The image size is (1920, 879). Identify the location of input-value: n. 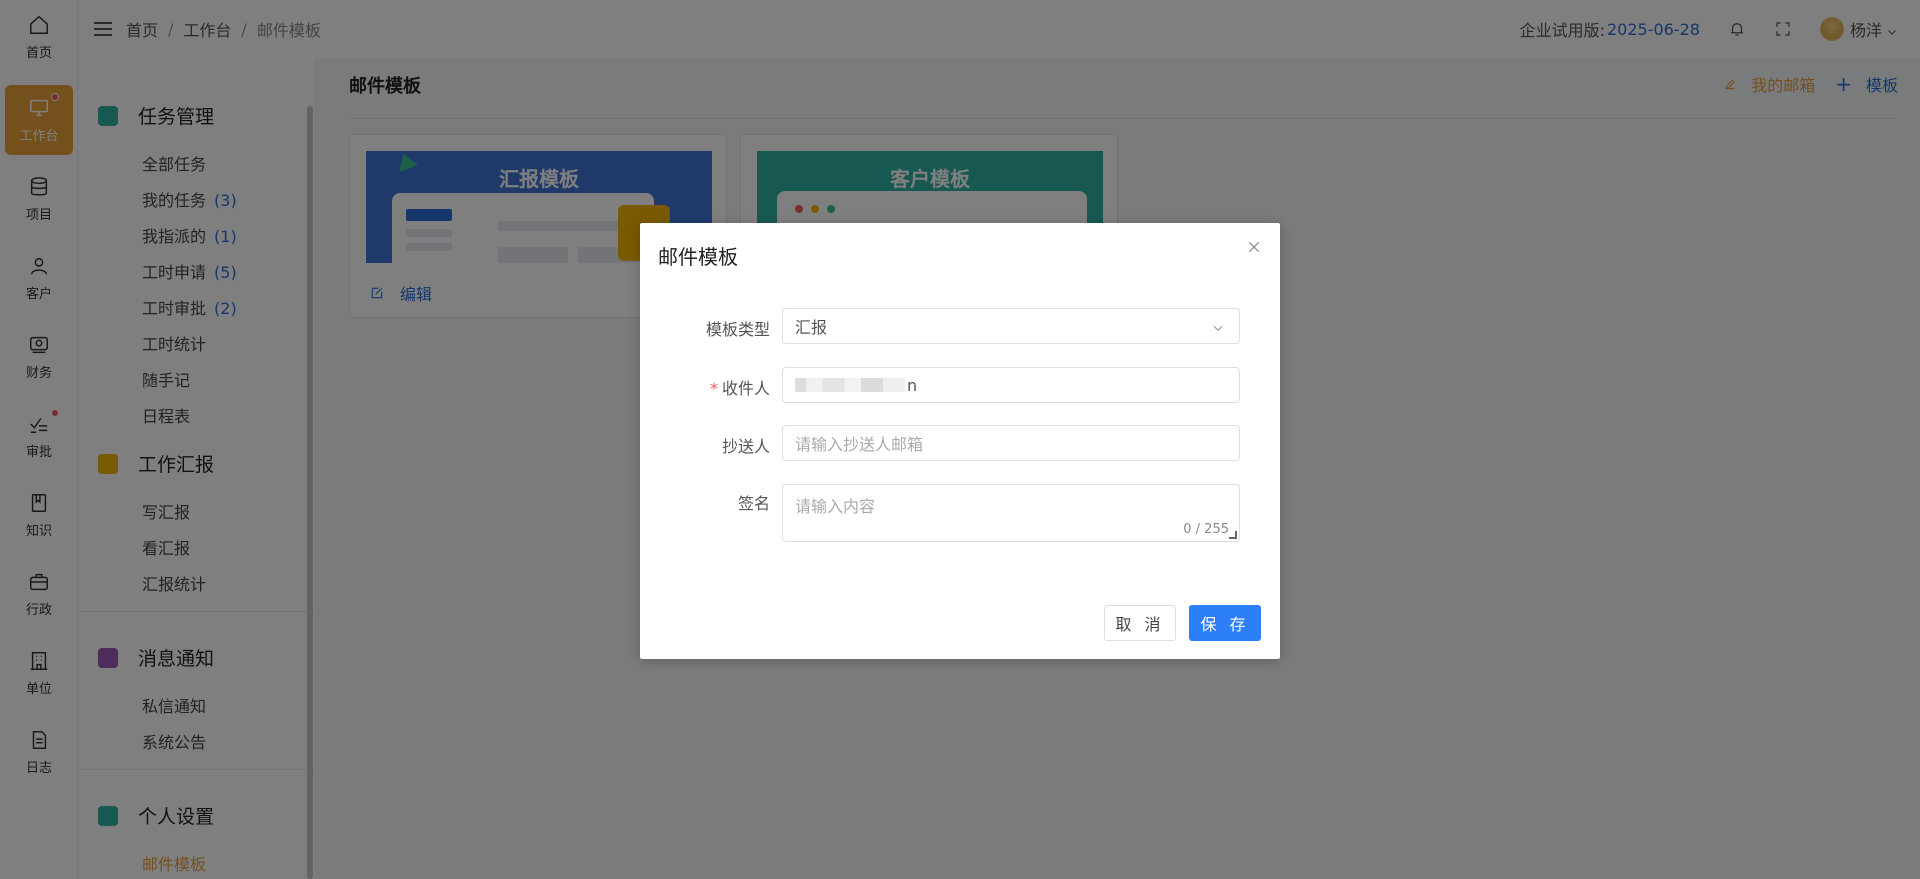
(912, 385).